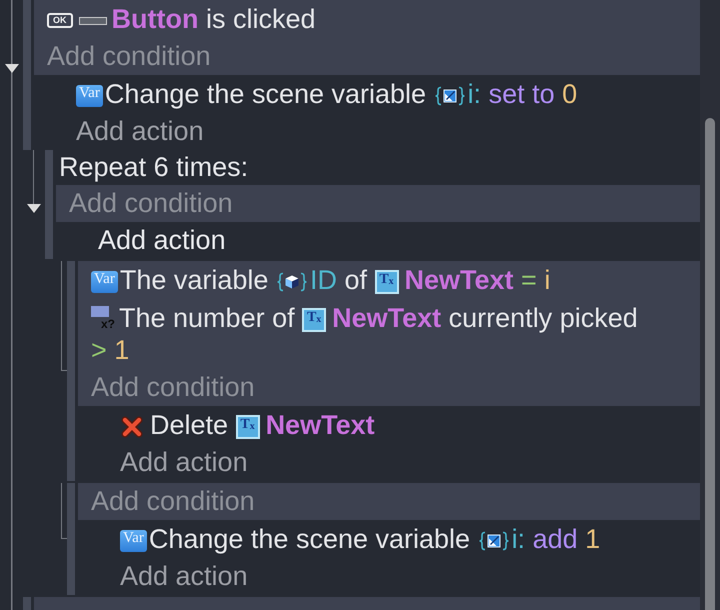  I want to click on ok-tag: OK, so click(59, 20).